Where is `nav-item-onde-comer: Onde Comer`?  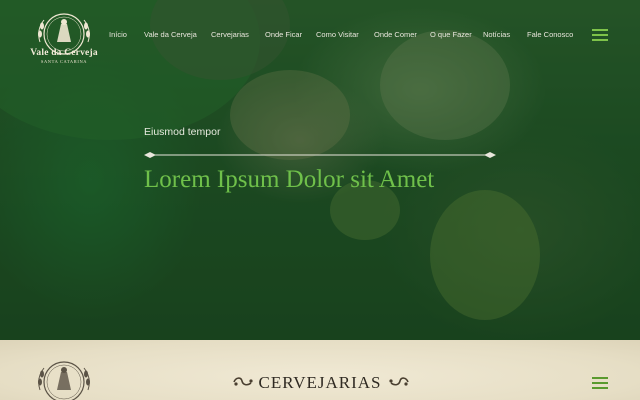 nav-item-onde-comer: Onde Comer is located at coordinates (395, 34).